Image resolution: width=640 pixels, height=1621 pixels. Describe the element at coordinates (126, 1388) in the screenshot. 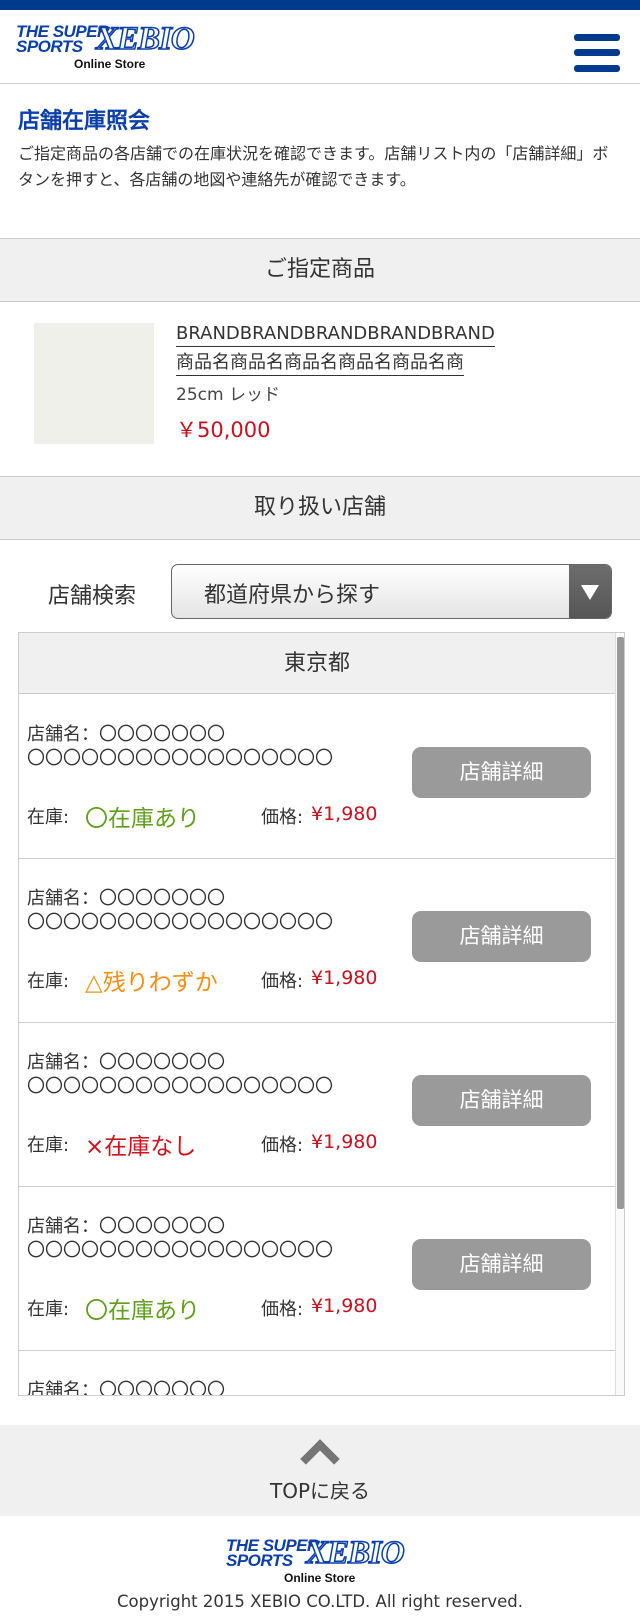

I see `store-name: 店舗名：〇〇〇〇〇〇〇` at that location.